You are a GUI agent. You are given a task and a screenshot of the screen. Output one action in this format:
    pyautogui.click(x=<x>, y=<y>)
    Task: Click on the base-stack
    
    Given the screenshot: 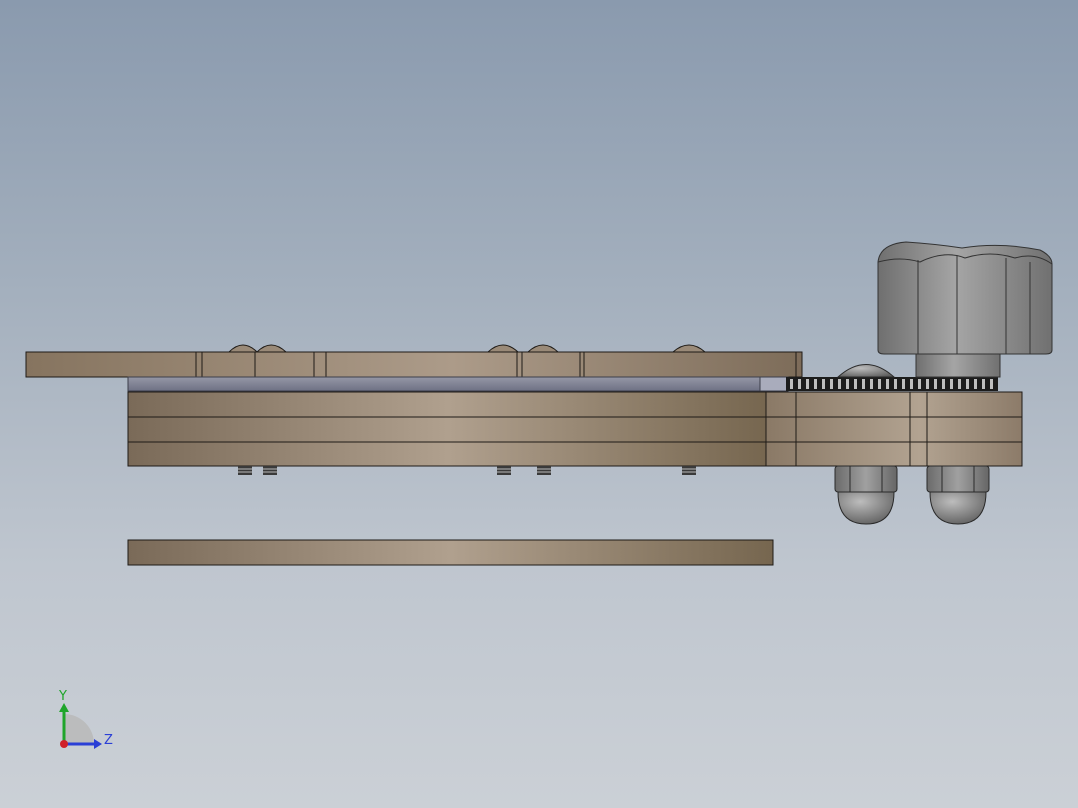 What is the action you would take?
    pyautogui.click(x=575, y=429)
    